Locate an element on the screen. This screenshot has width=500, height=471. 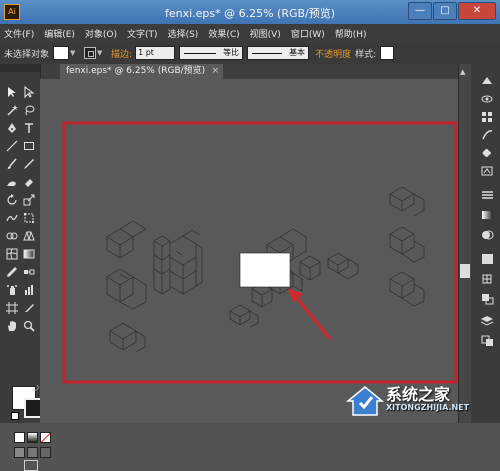
hand-icon is located at coordinates (12, 326).